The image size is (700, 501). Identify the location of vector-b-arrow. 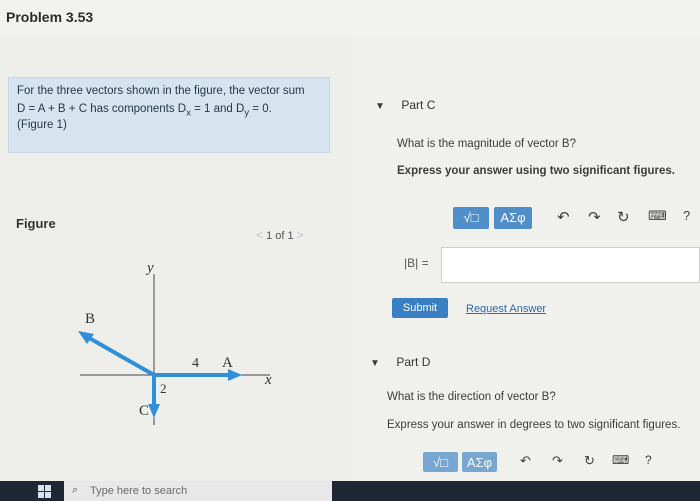
(119, 355).